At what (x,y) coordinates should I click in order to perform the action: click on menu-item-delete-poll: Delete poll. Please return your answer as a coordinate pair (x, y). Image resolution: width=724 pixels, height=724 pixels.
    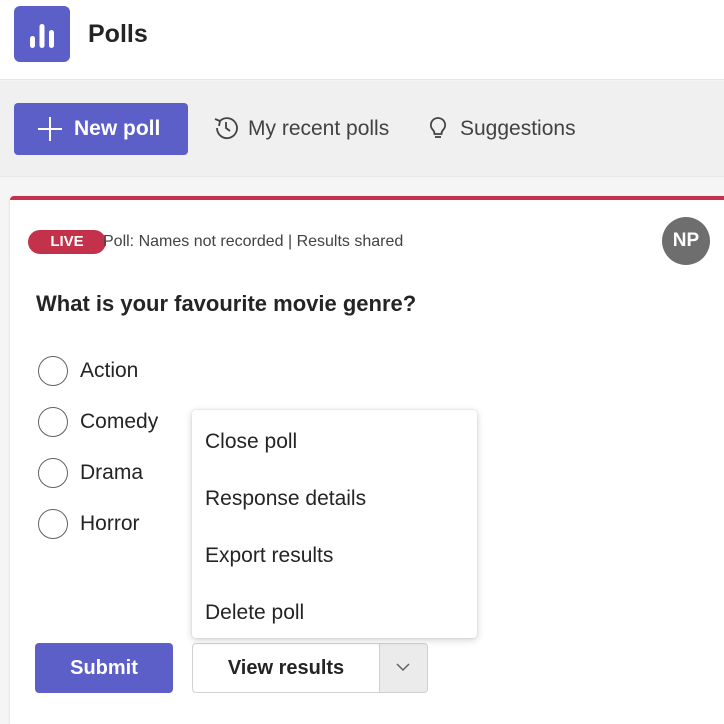
    Looking at the image, I should click on (334, 611).